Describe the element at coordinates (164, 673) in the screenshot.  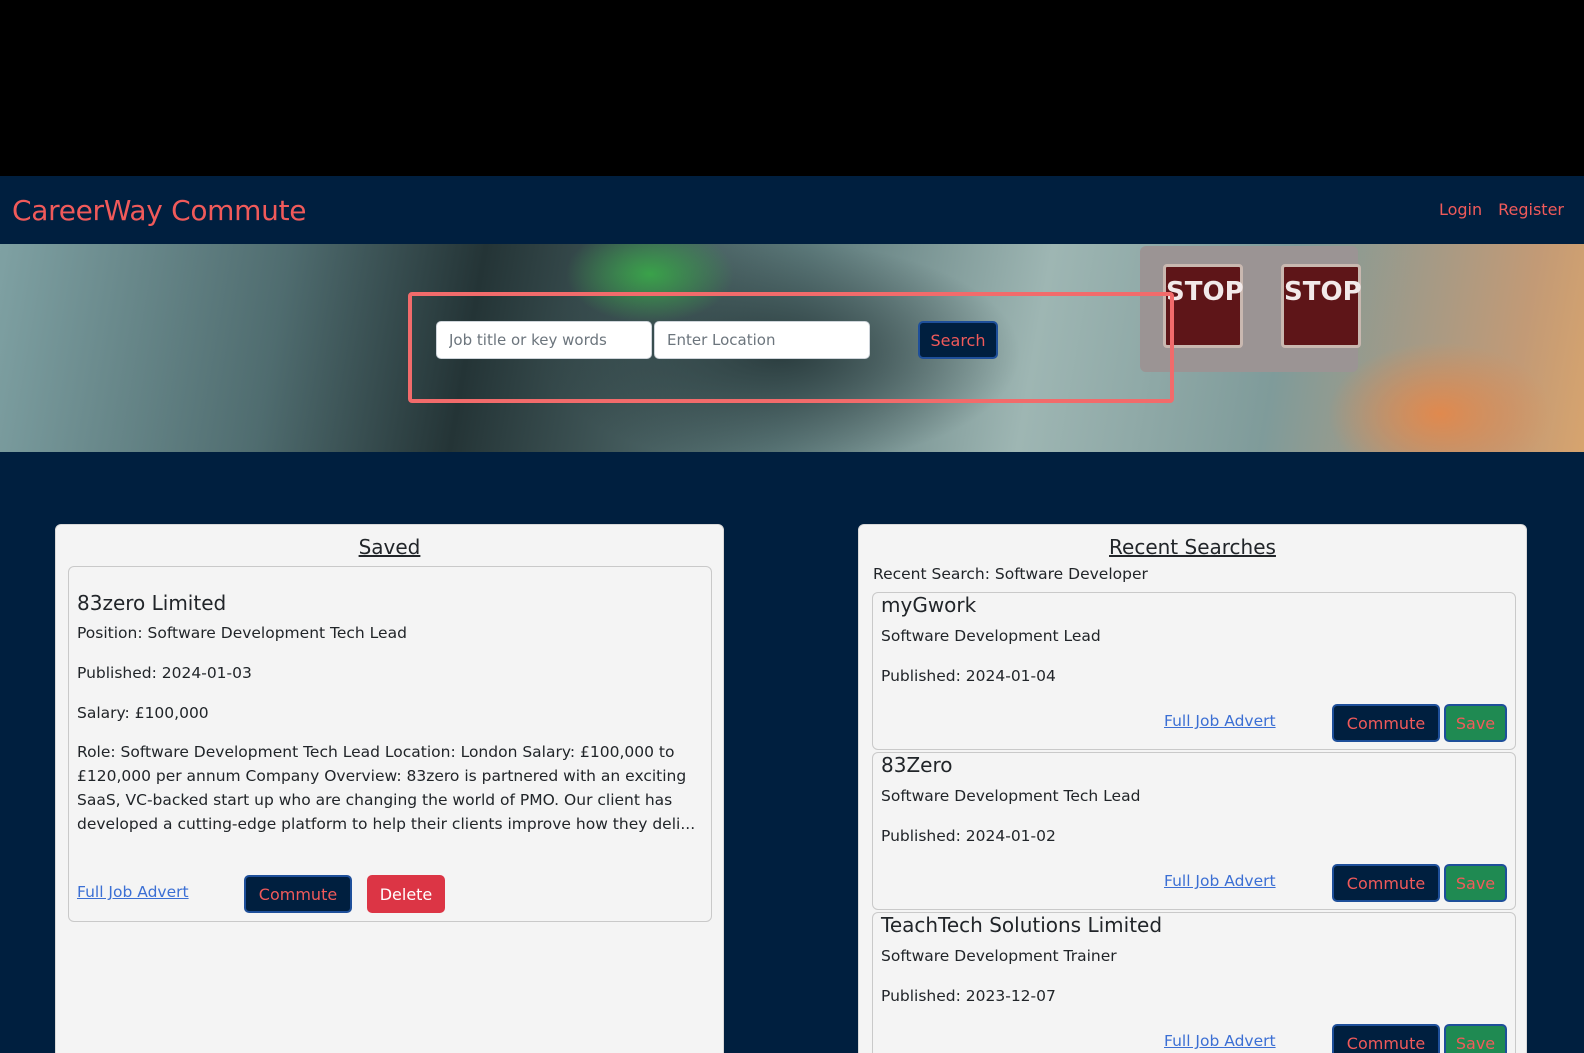
I see `job-published: Published: 2024-01-03` at that location.